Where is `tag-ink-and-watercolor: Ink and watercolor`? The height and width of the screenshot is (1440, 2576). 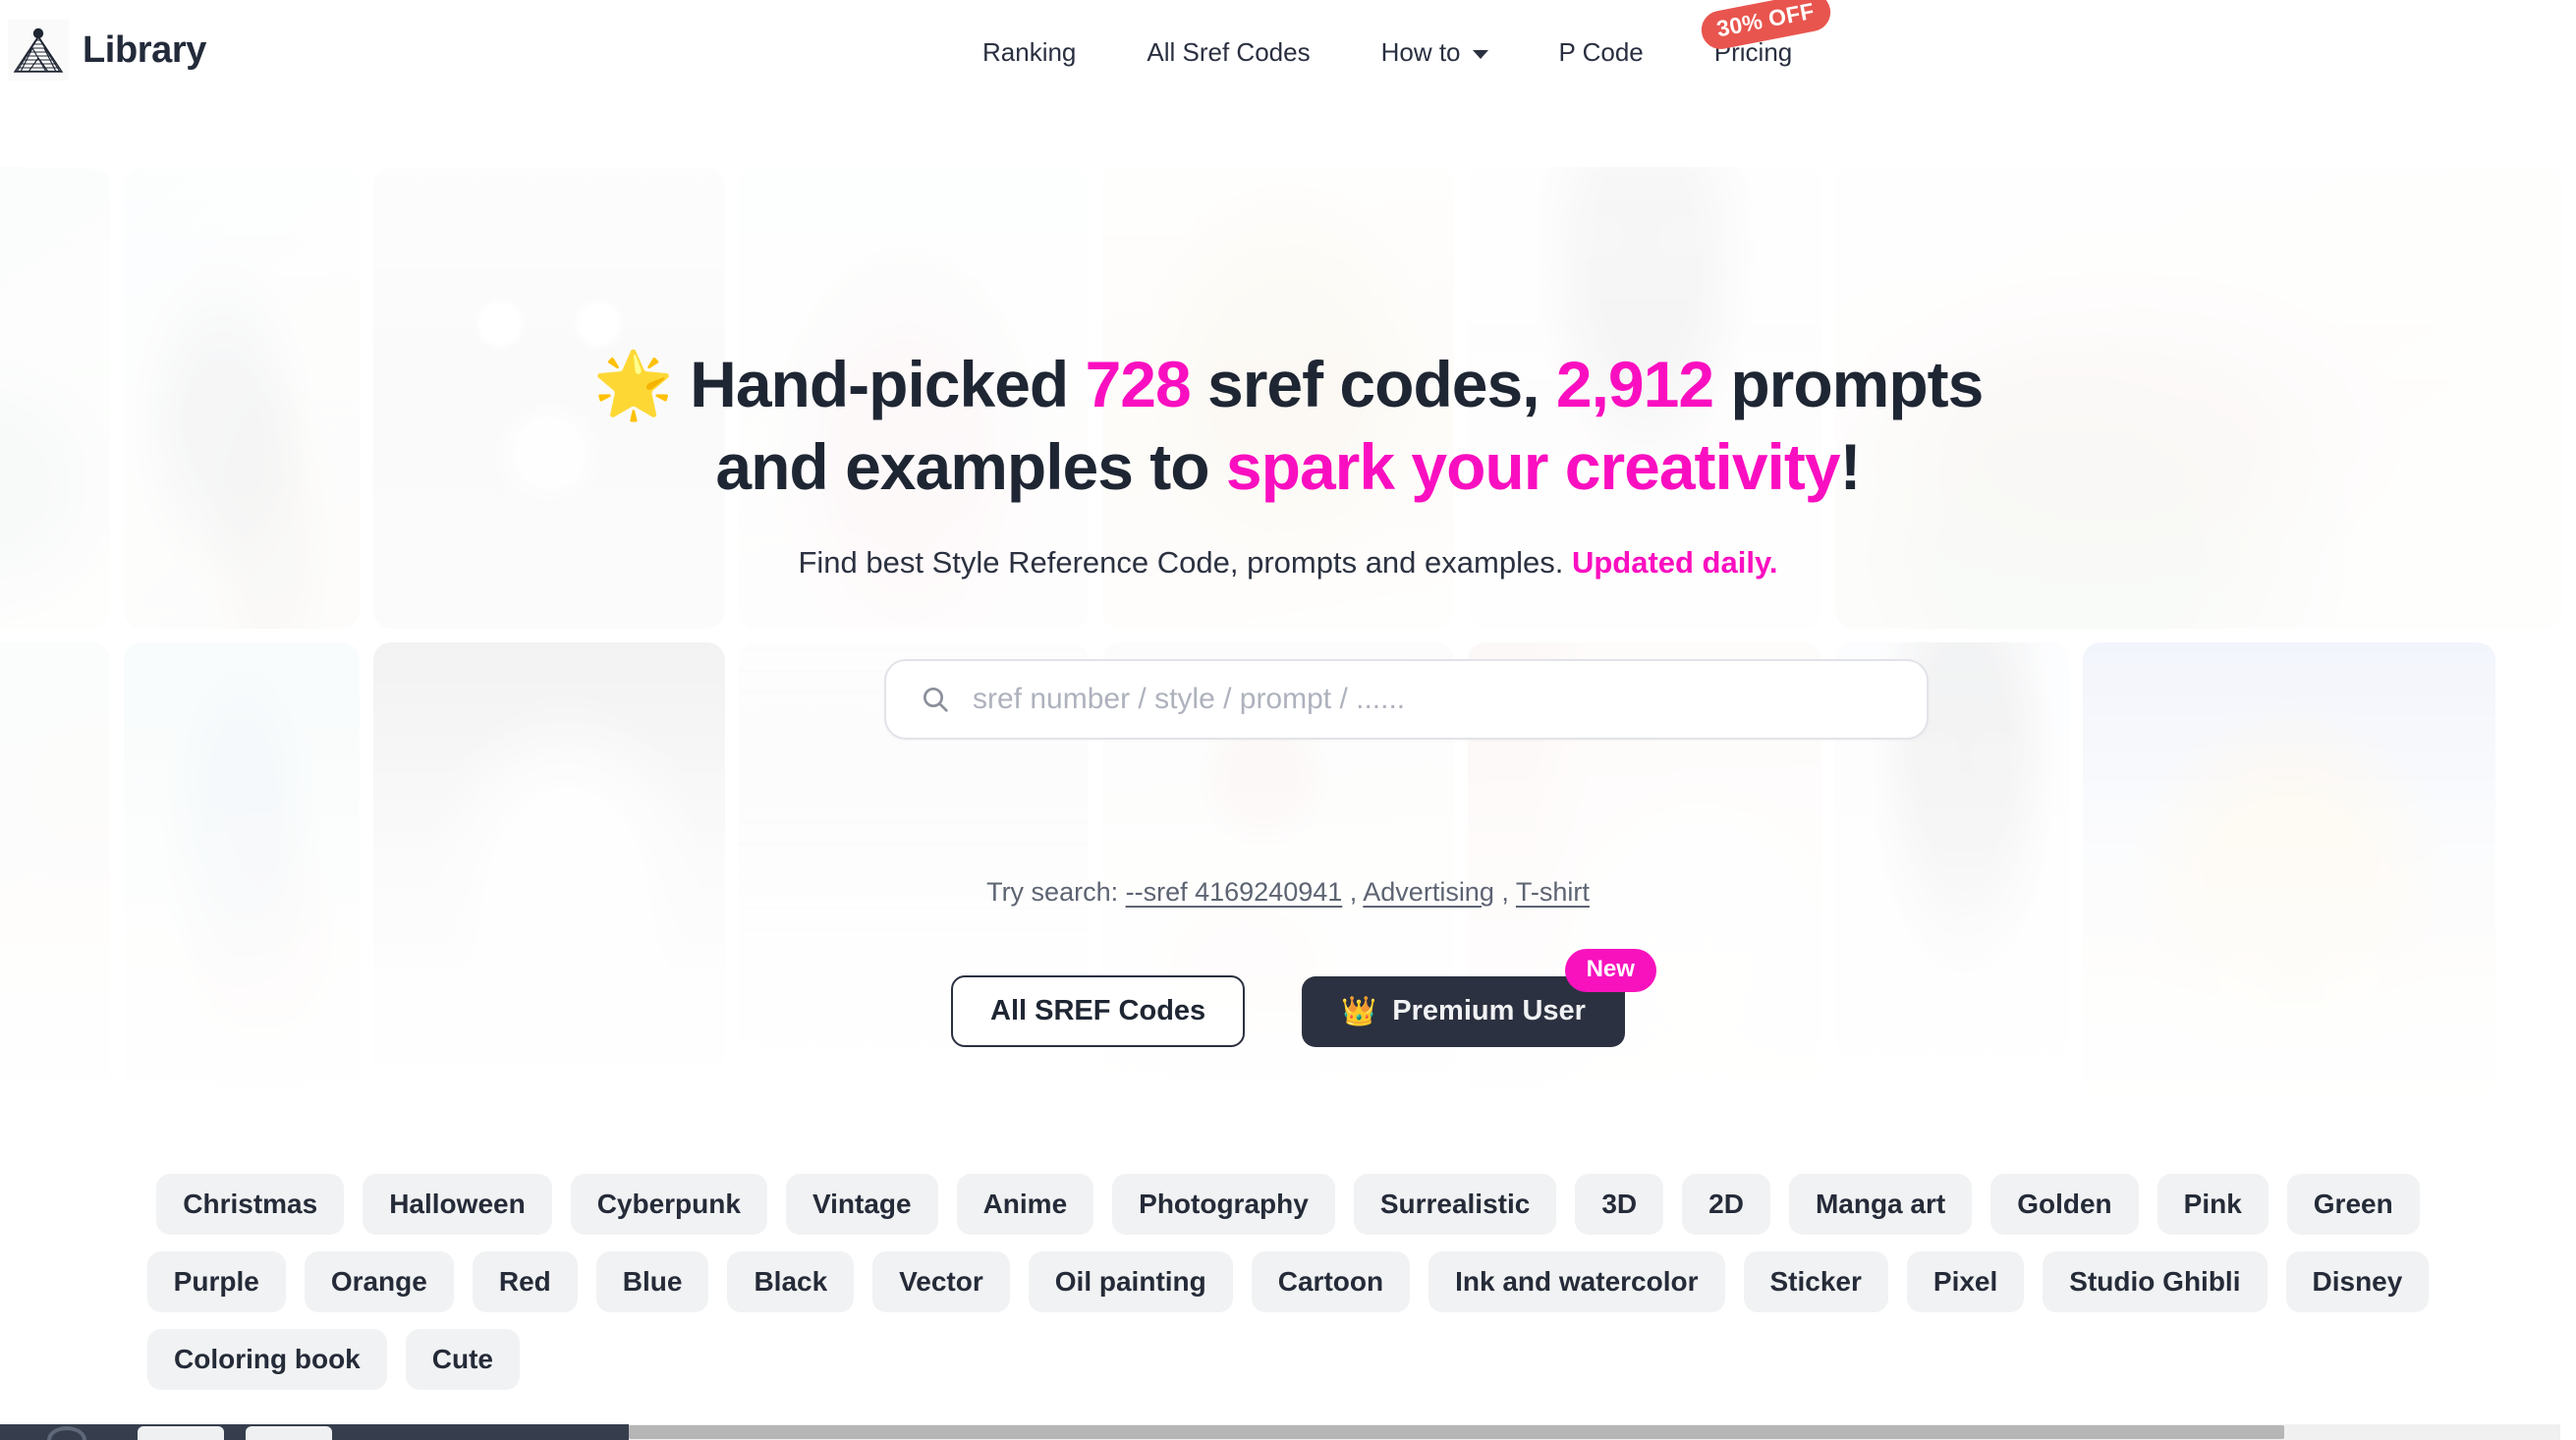
tag-ink-and-watercolor: Ink and watercolor is located at coordinates (1576, 1281).